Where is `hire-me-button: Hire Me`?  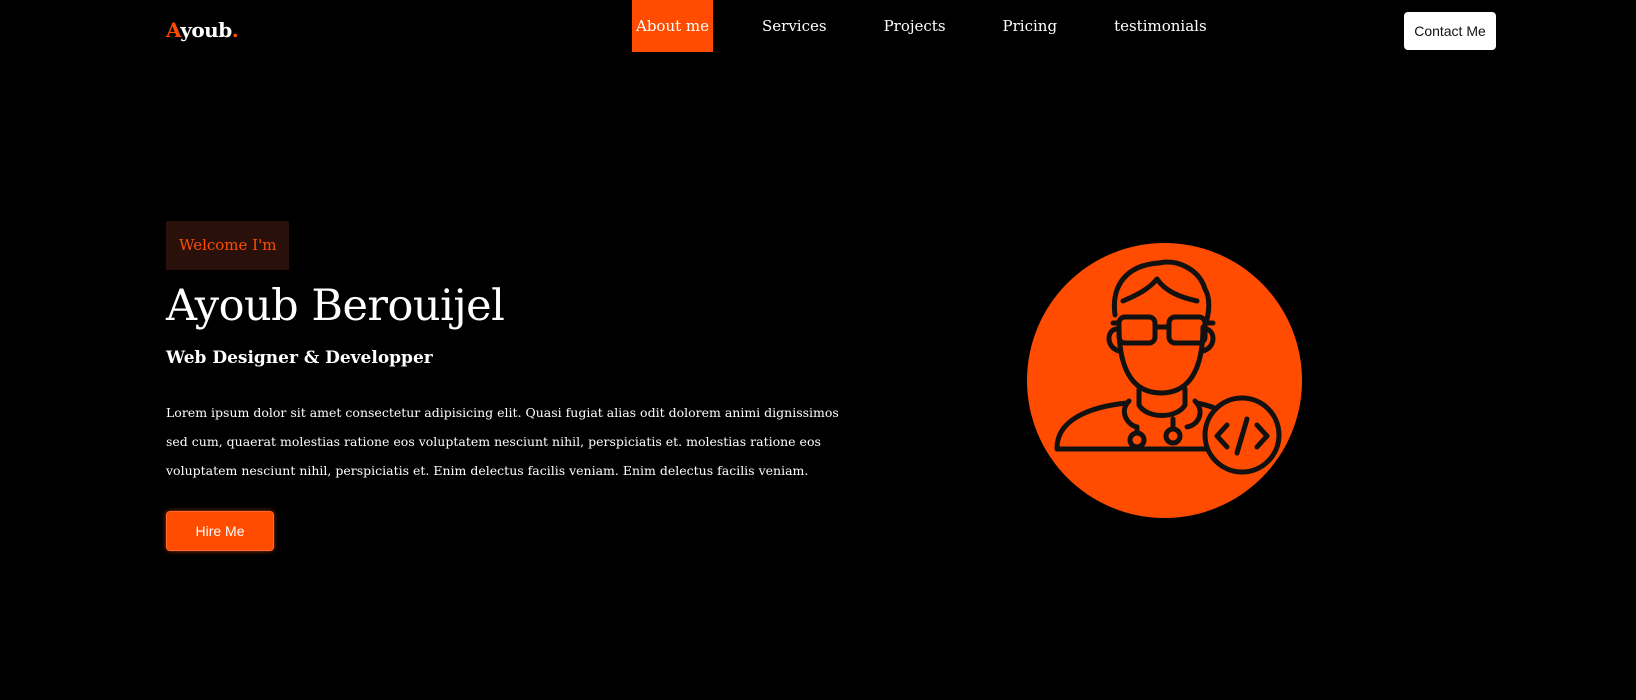
hire-me-button: Hire Me is located at coordinates (220, 531).